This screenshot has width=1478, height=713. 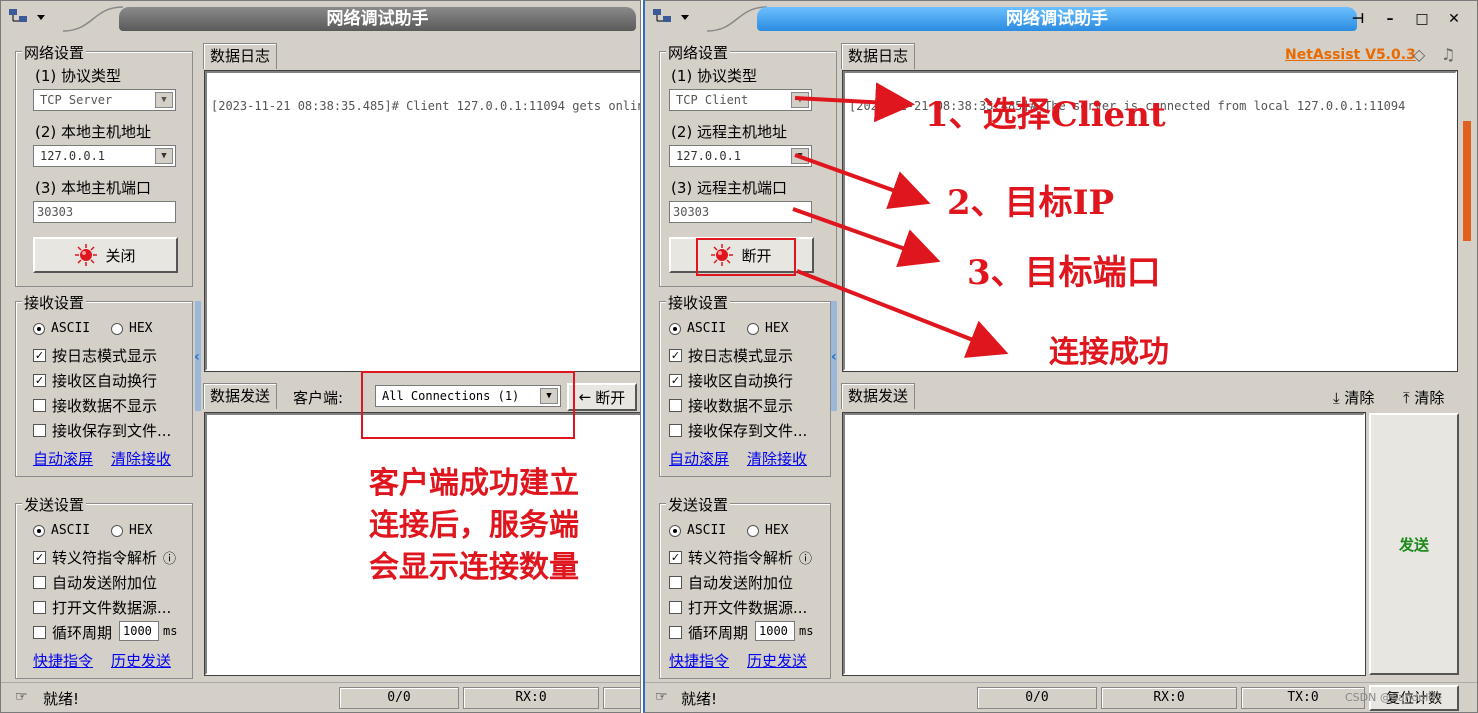 I want to click on send-ascii-radio: ASCII, so click(x=61, y=530).